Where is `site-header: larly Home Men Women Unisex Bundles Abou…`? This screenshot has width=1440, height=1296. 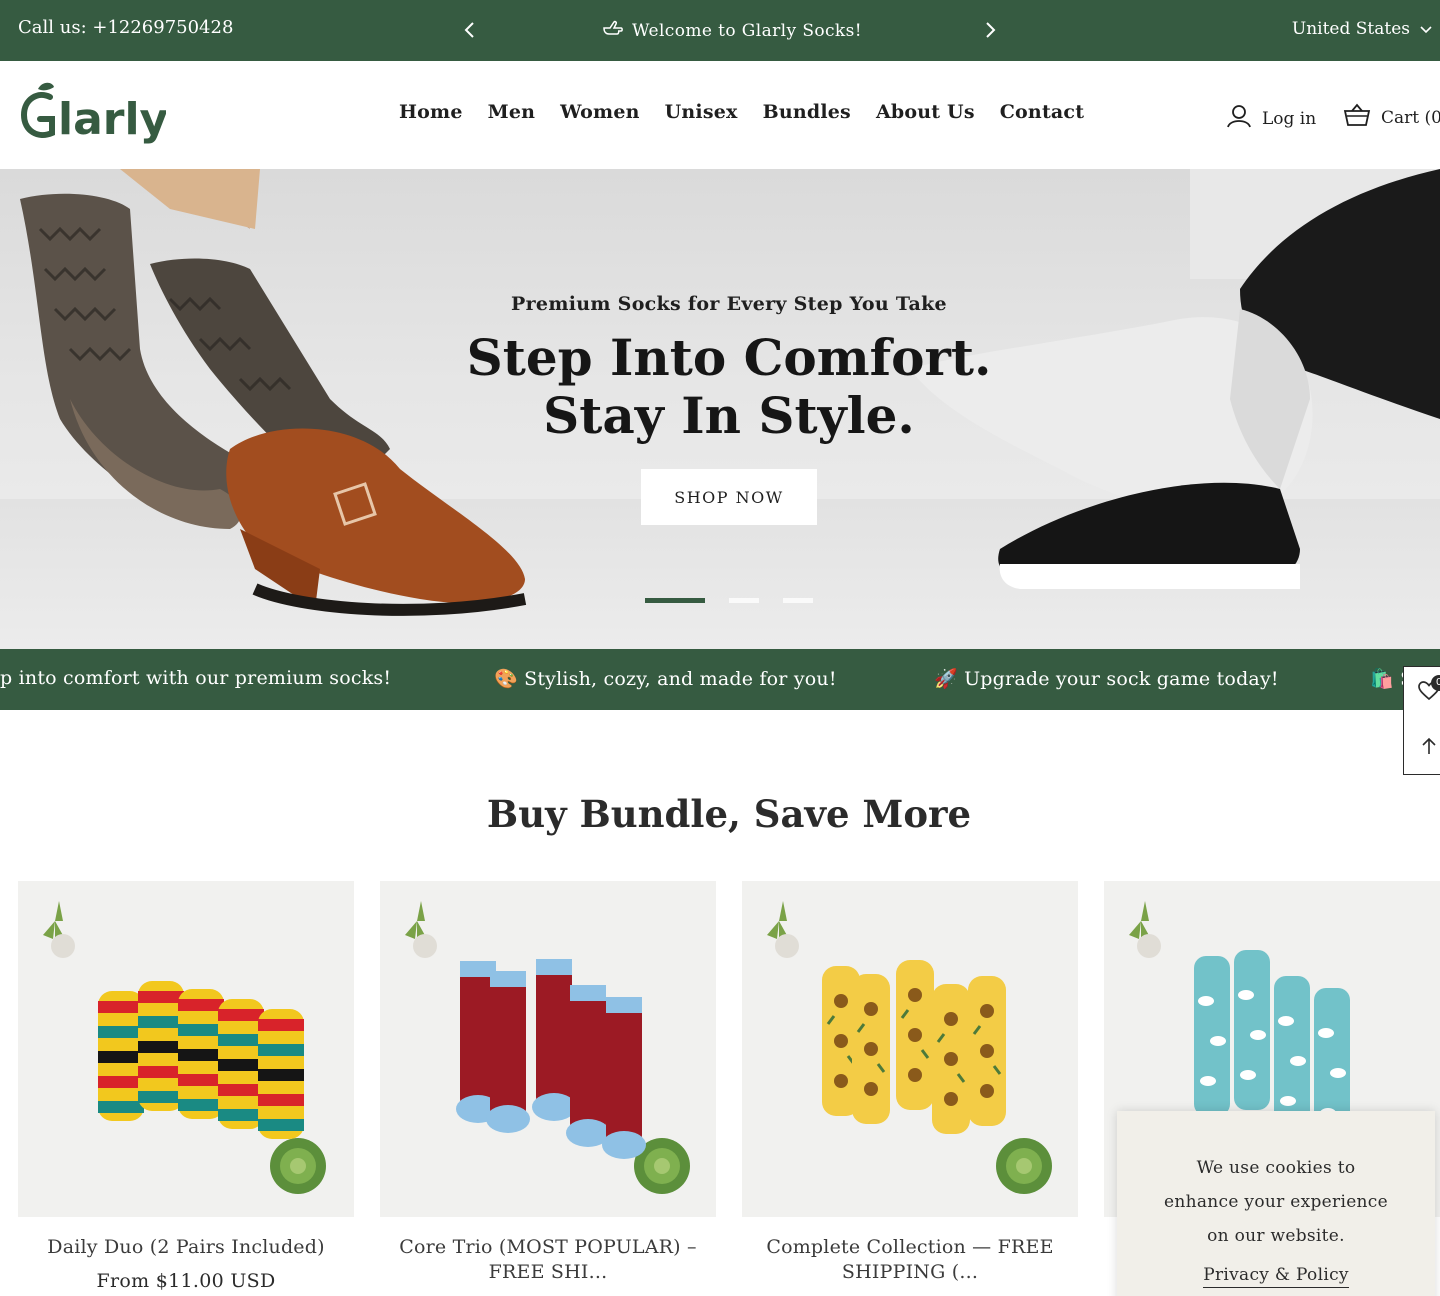
site-header: larly Home Men Women Unisex Bundles Abou… is located at coordinates (720, 115).